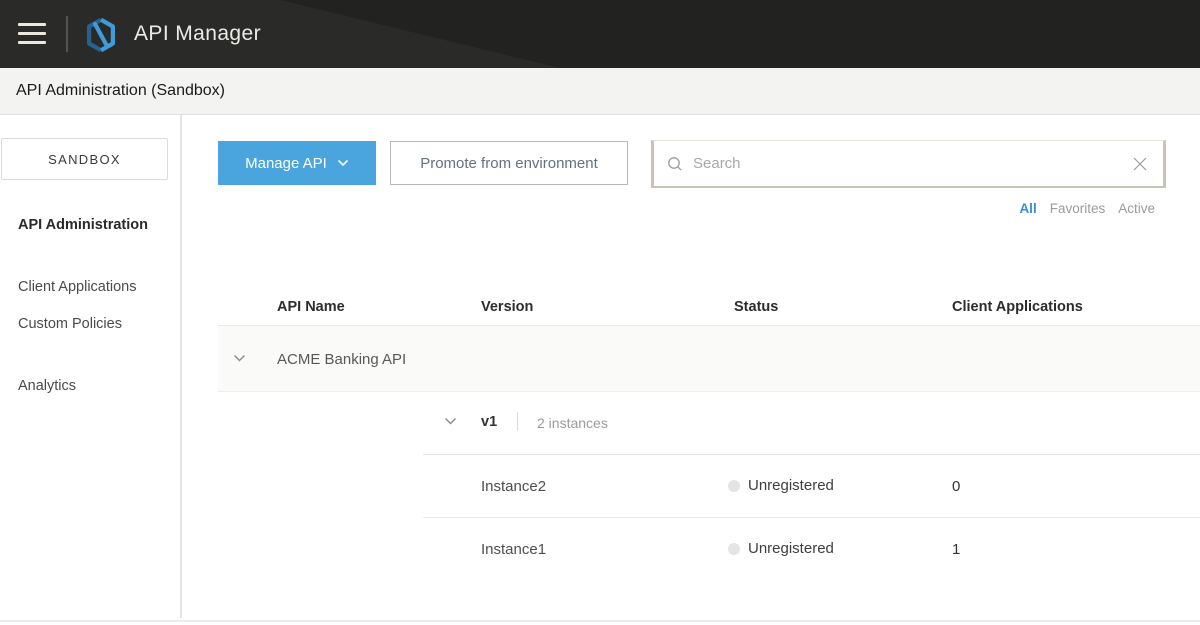 The height and width of the screenshot is (625, 1200). Describe the element at coordinates (67, 34) in the screenshot. I see `header-divider` at that location.